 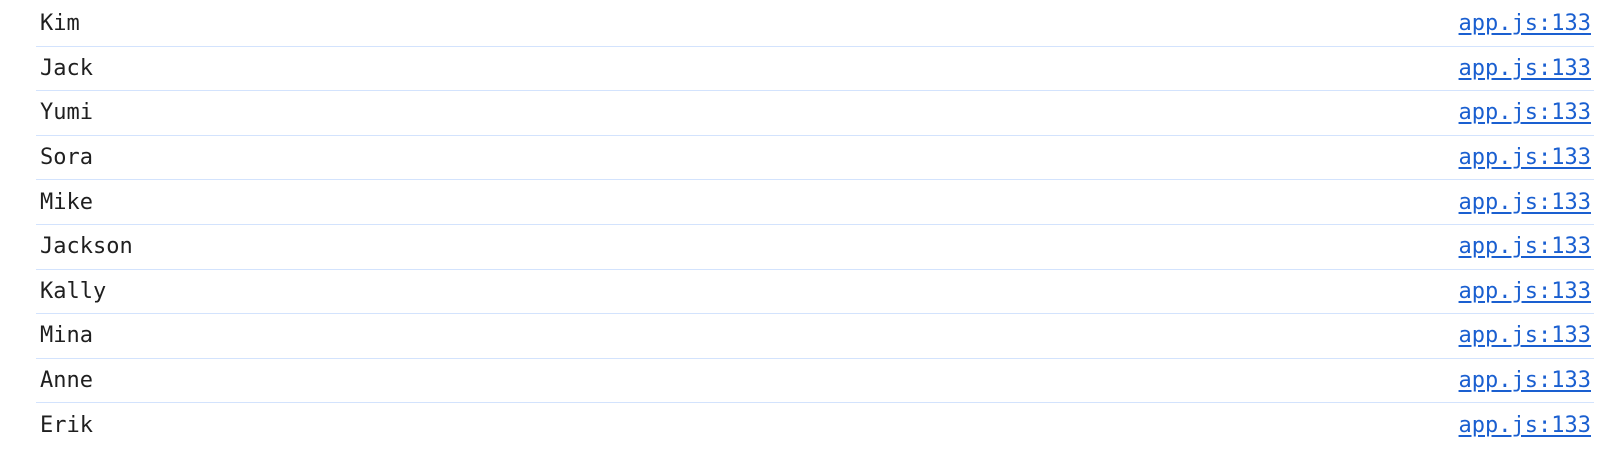 What do you see at coordinates (66, 426) in the screenshot?
I see `log-message: Erik` at bounding box center [66, 426].